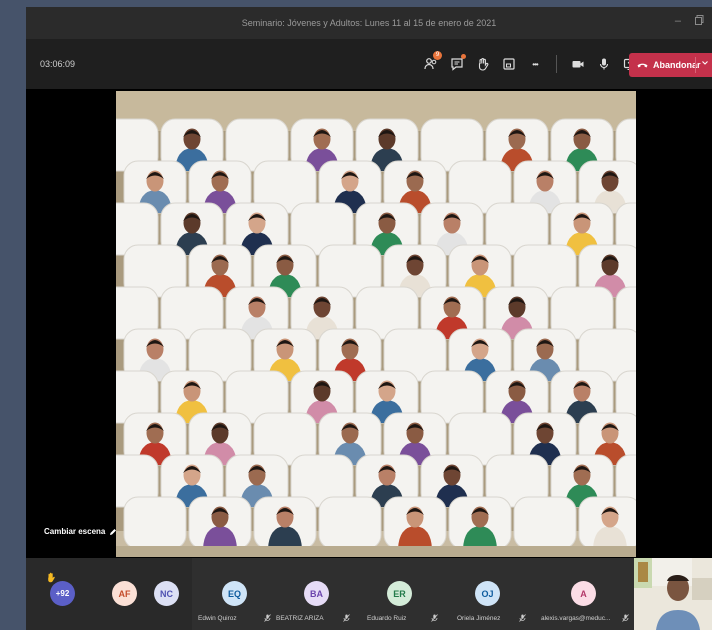  What do you see at coordinates (437, 55) in the screenshot?
I see `participants-badge: 9` at bounding box center [437, 55].